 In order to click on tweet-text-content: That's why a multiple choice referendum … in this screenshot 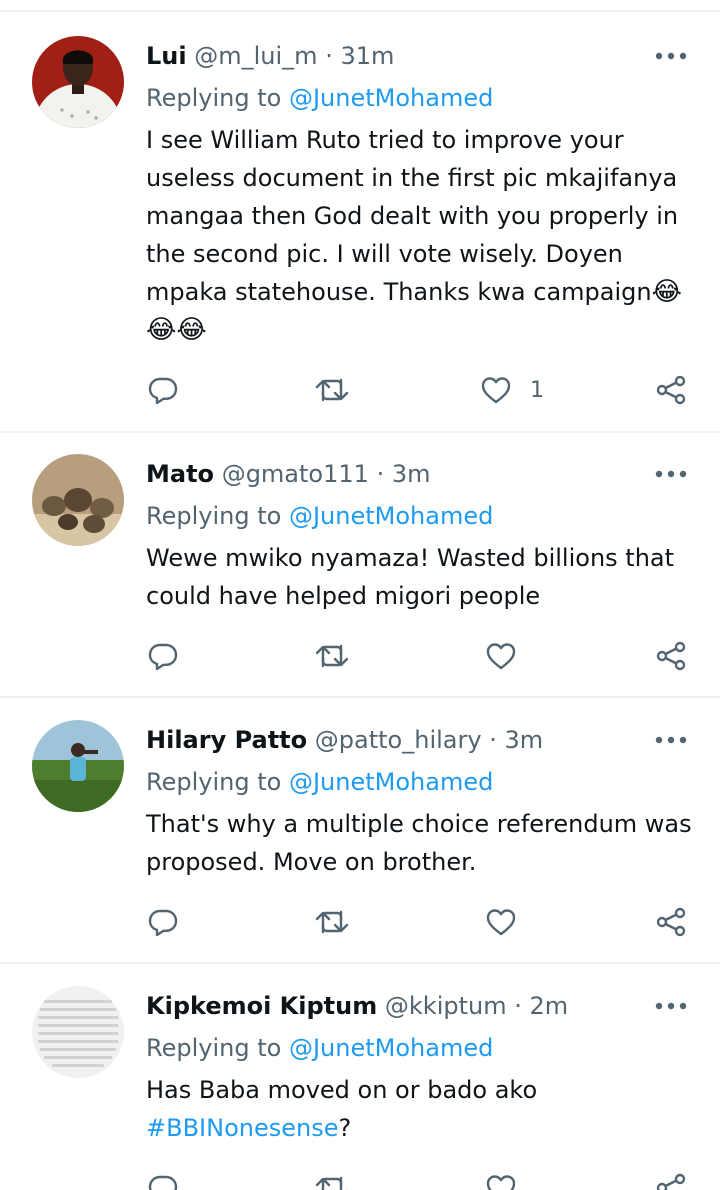, I will do `click(419, 843)`.